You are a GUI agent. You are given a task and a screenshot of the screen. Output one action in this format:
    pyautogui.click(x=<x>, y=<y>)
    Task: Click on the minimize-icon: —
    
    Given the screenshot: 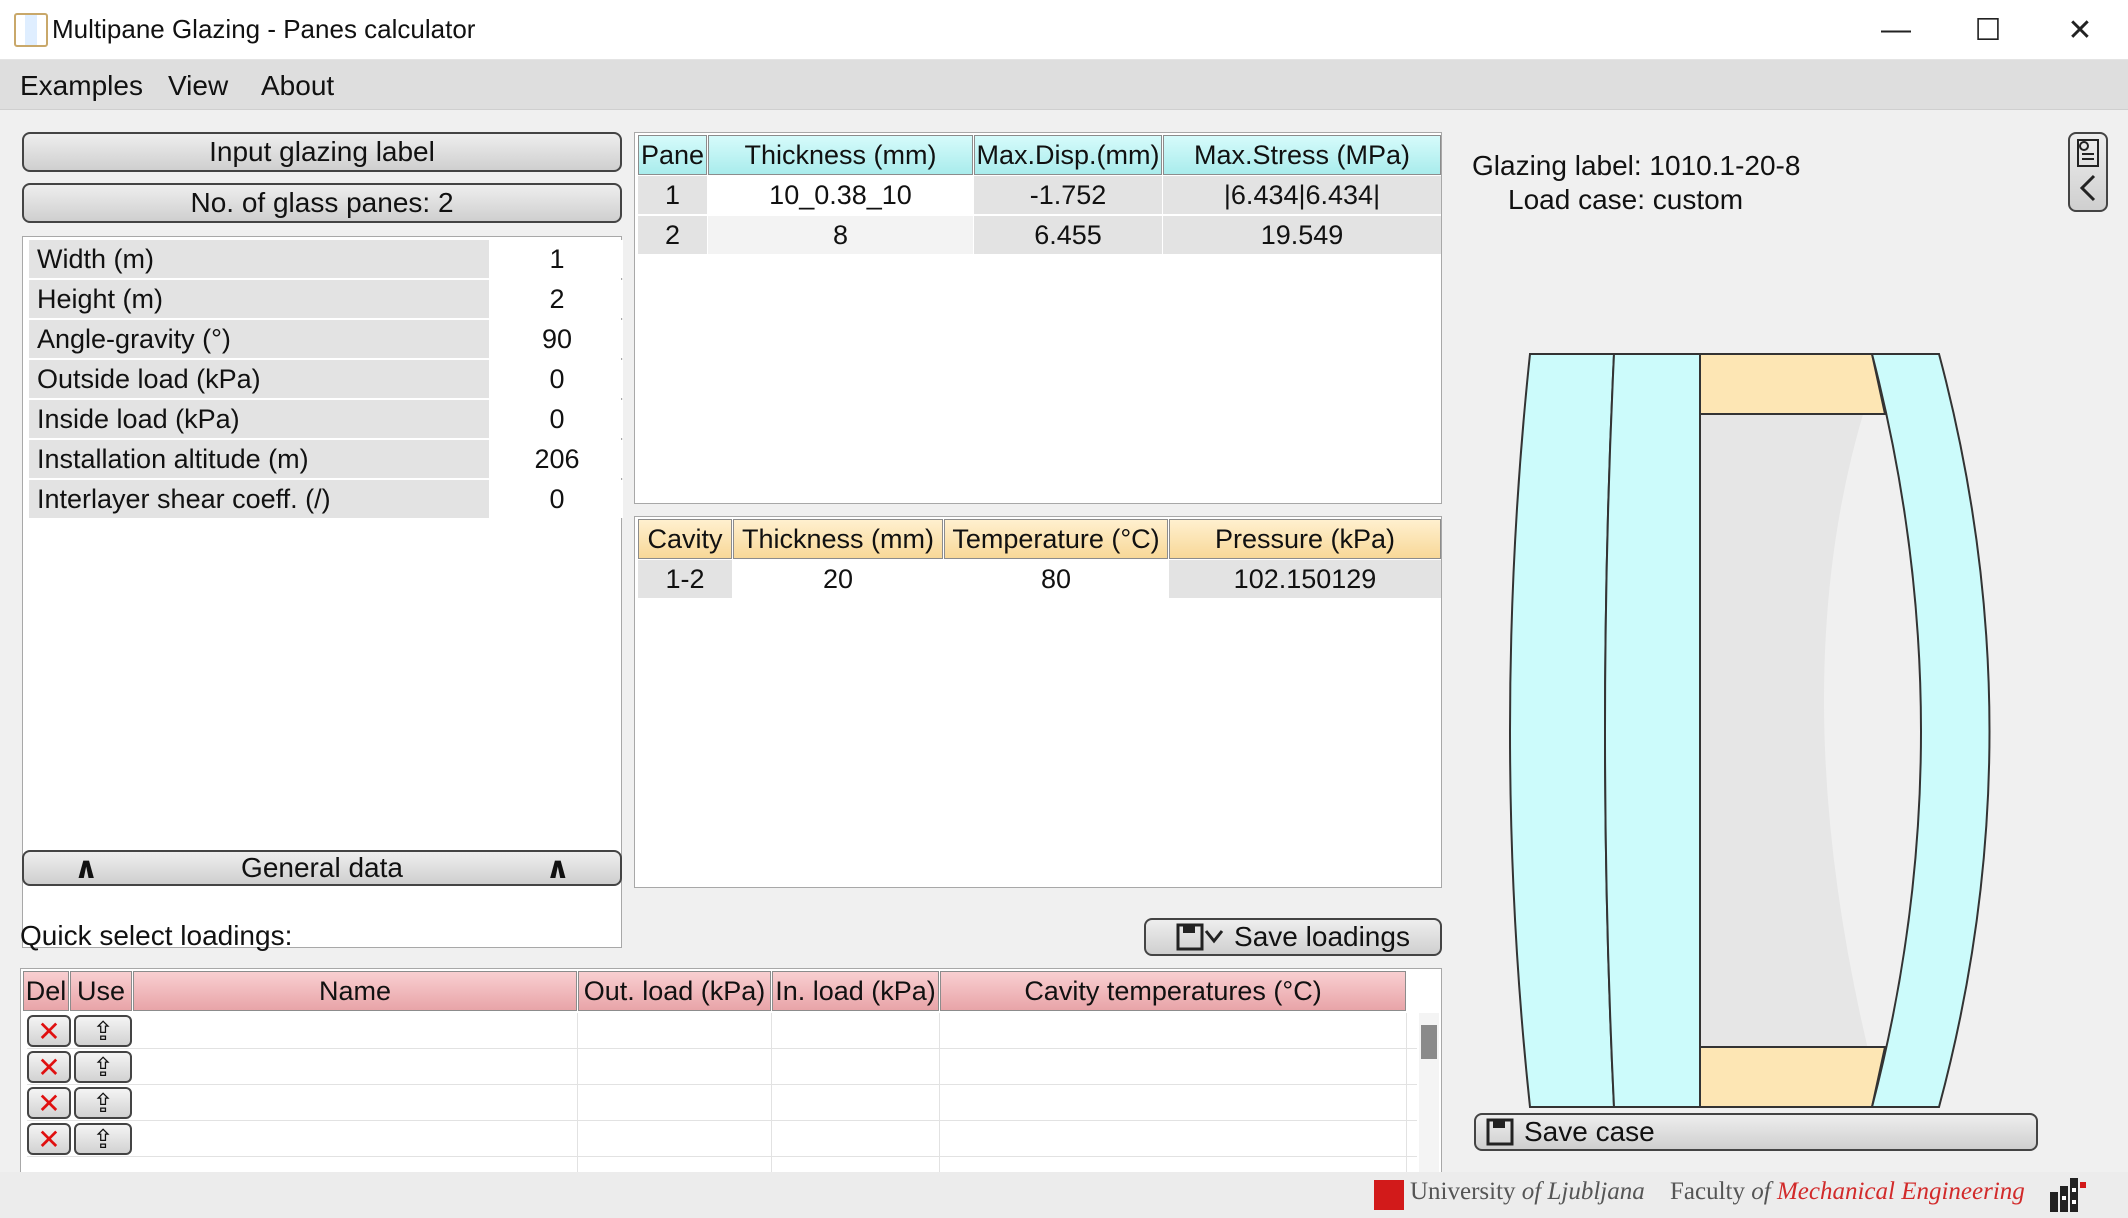 What is the action you would take?
    pyautogui.click(x=1896, y=29)
    